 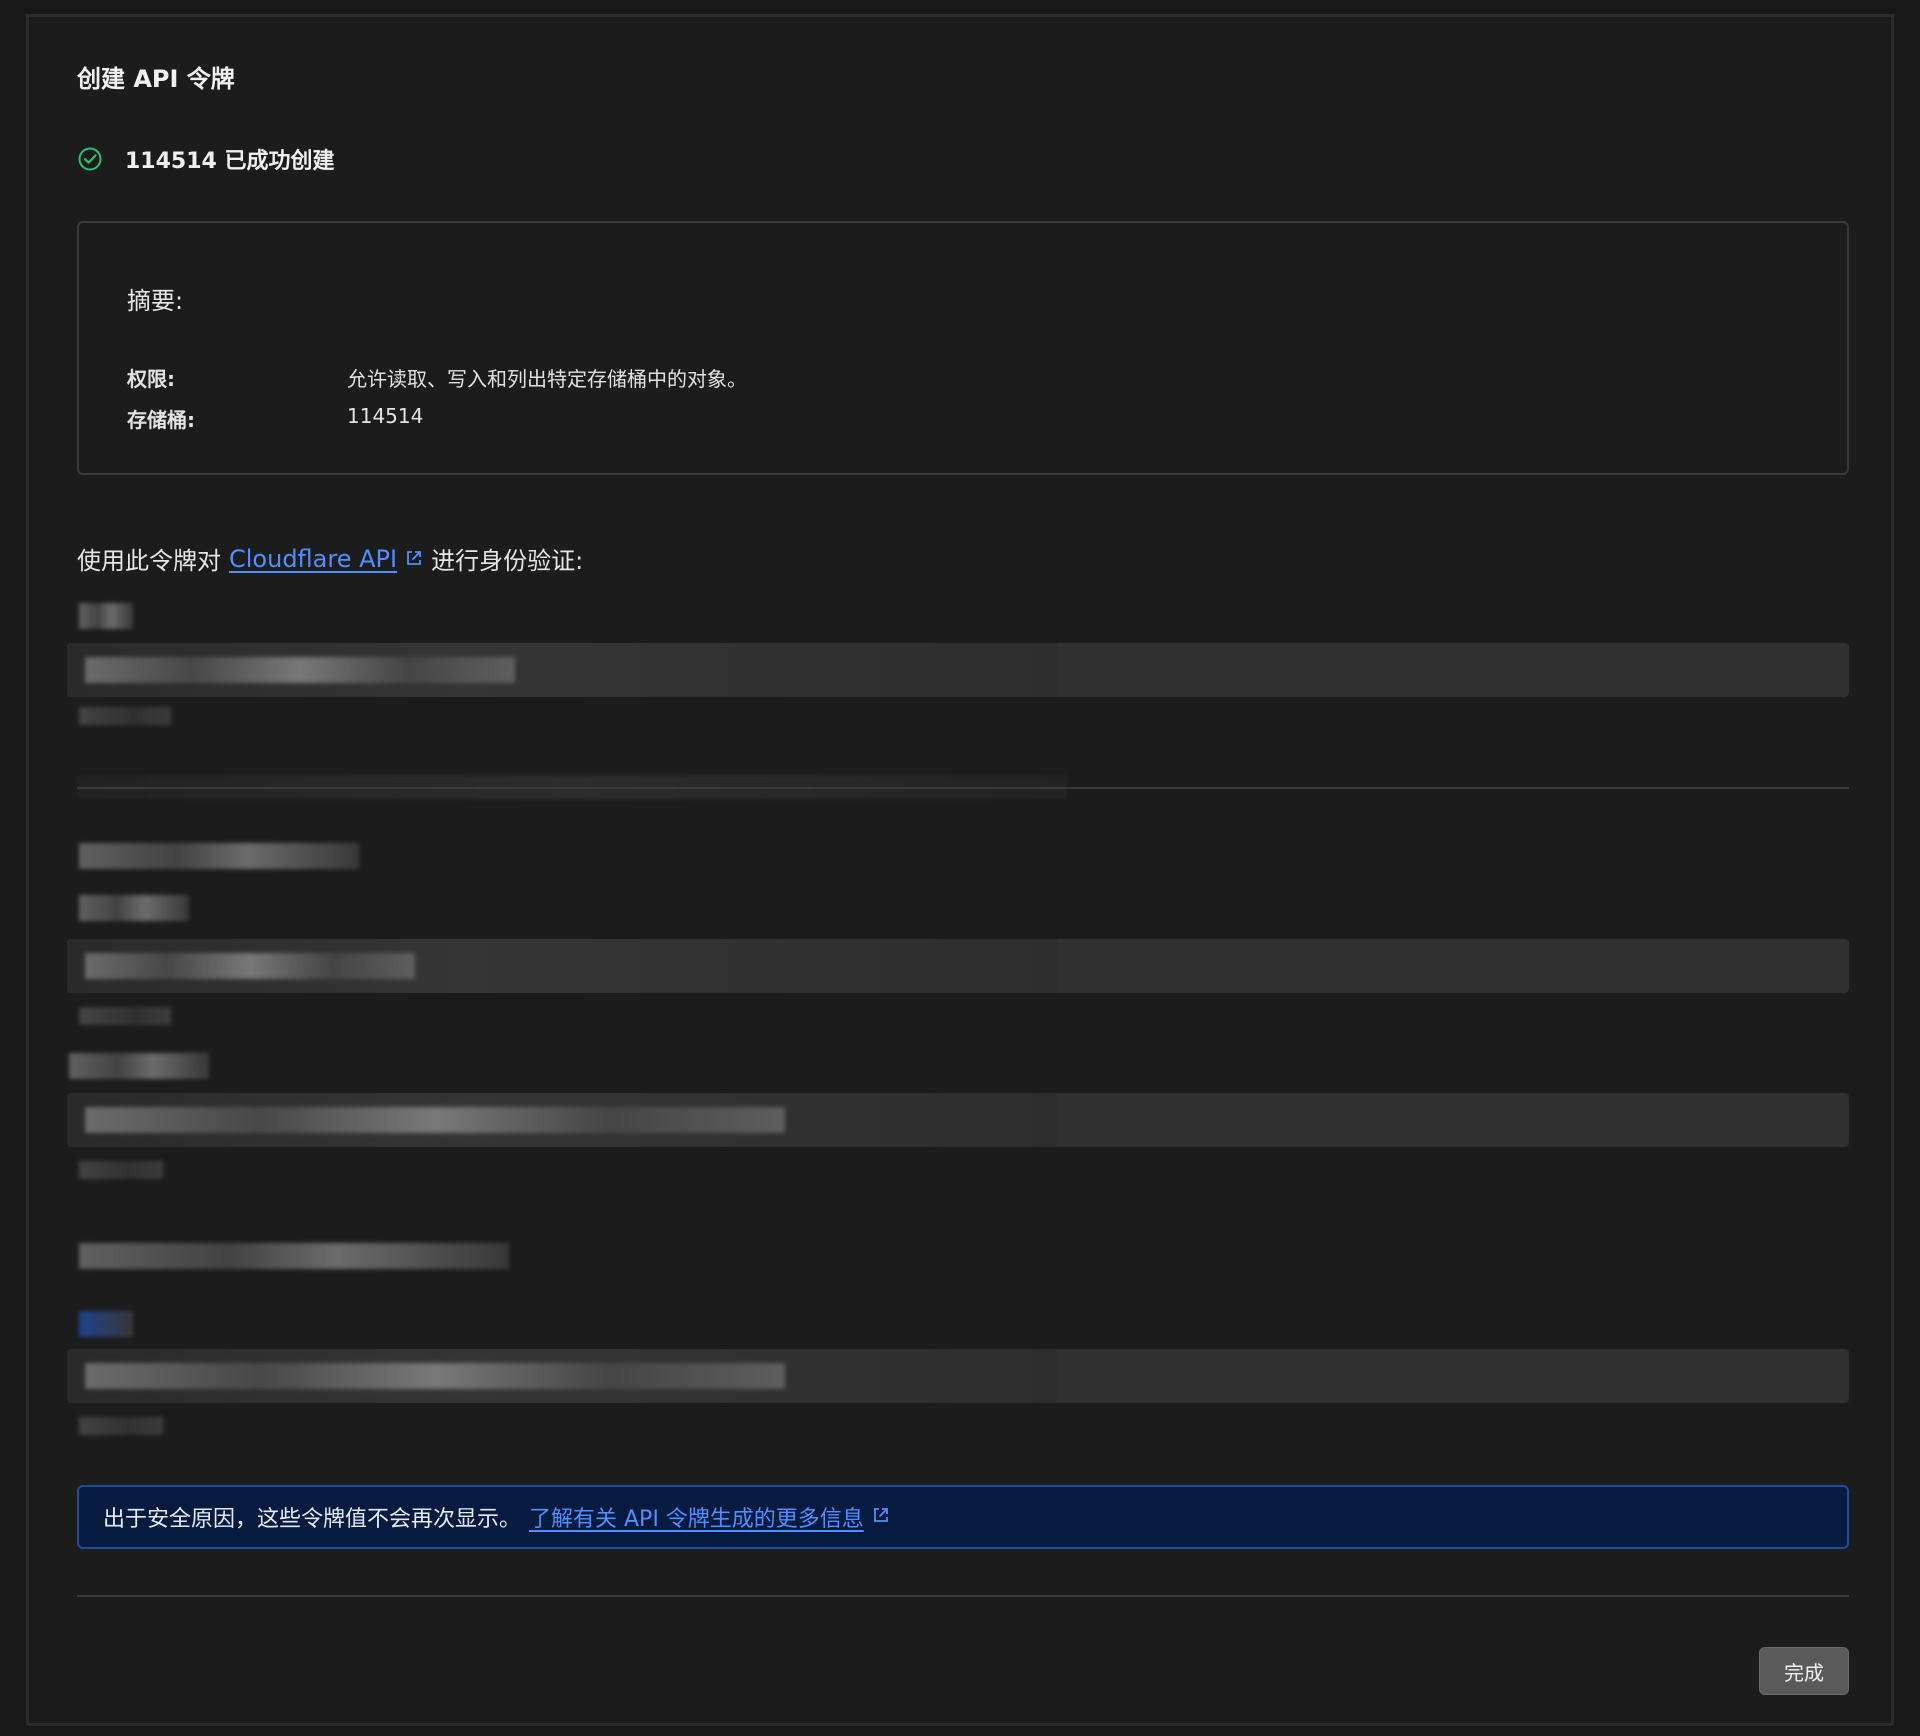 What do you see at coordinates (156, 79) in the screenshot?
I see `page-title: 创建 API 令牌` at bounding box center [156, 79].